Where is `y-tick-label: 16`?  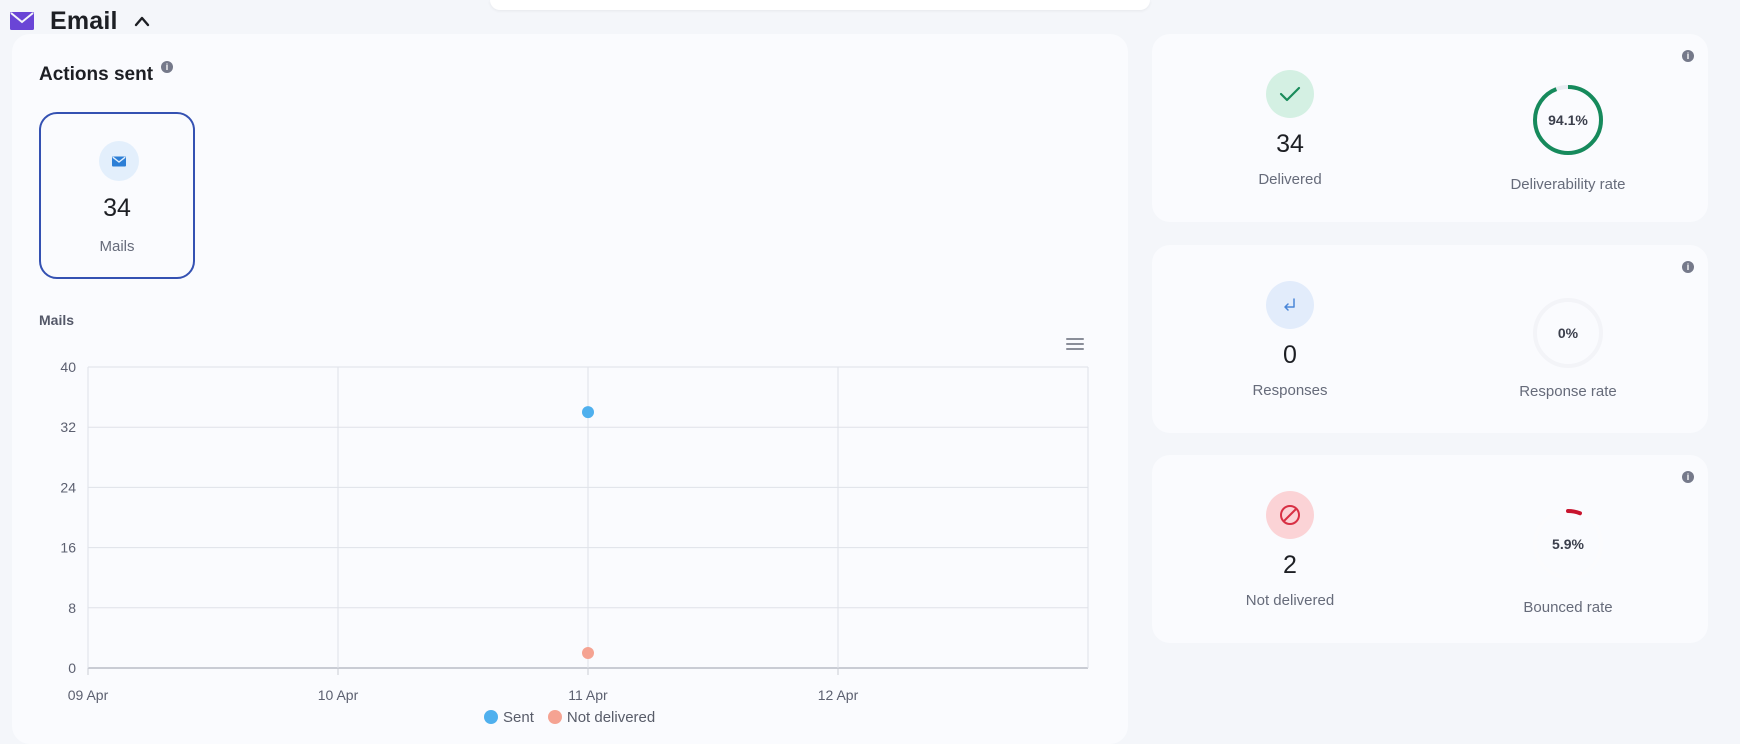
y-tick-label: 16 is located at coordinates (68, 548).